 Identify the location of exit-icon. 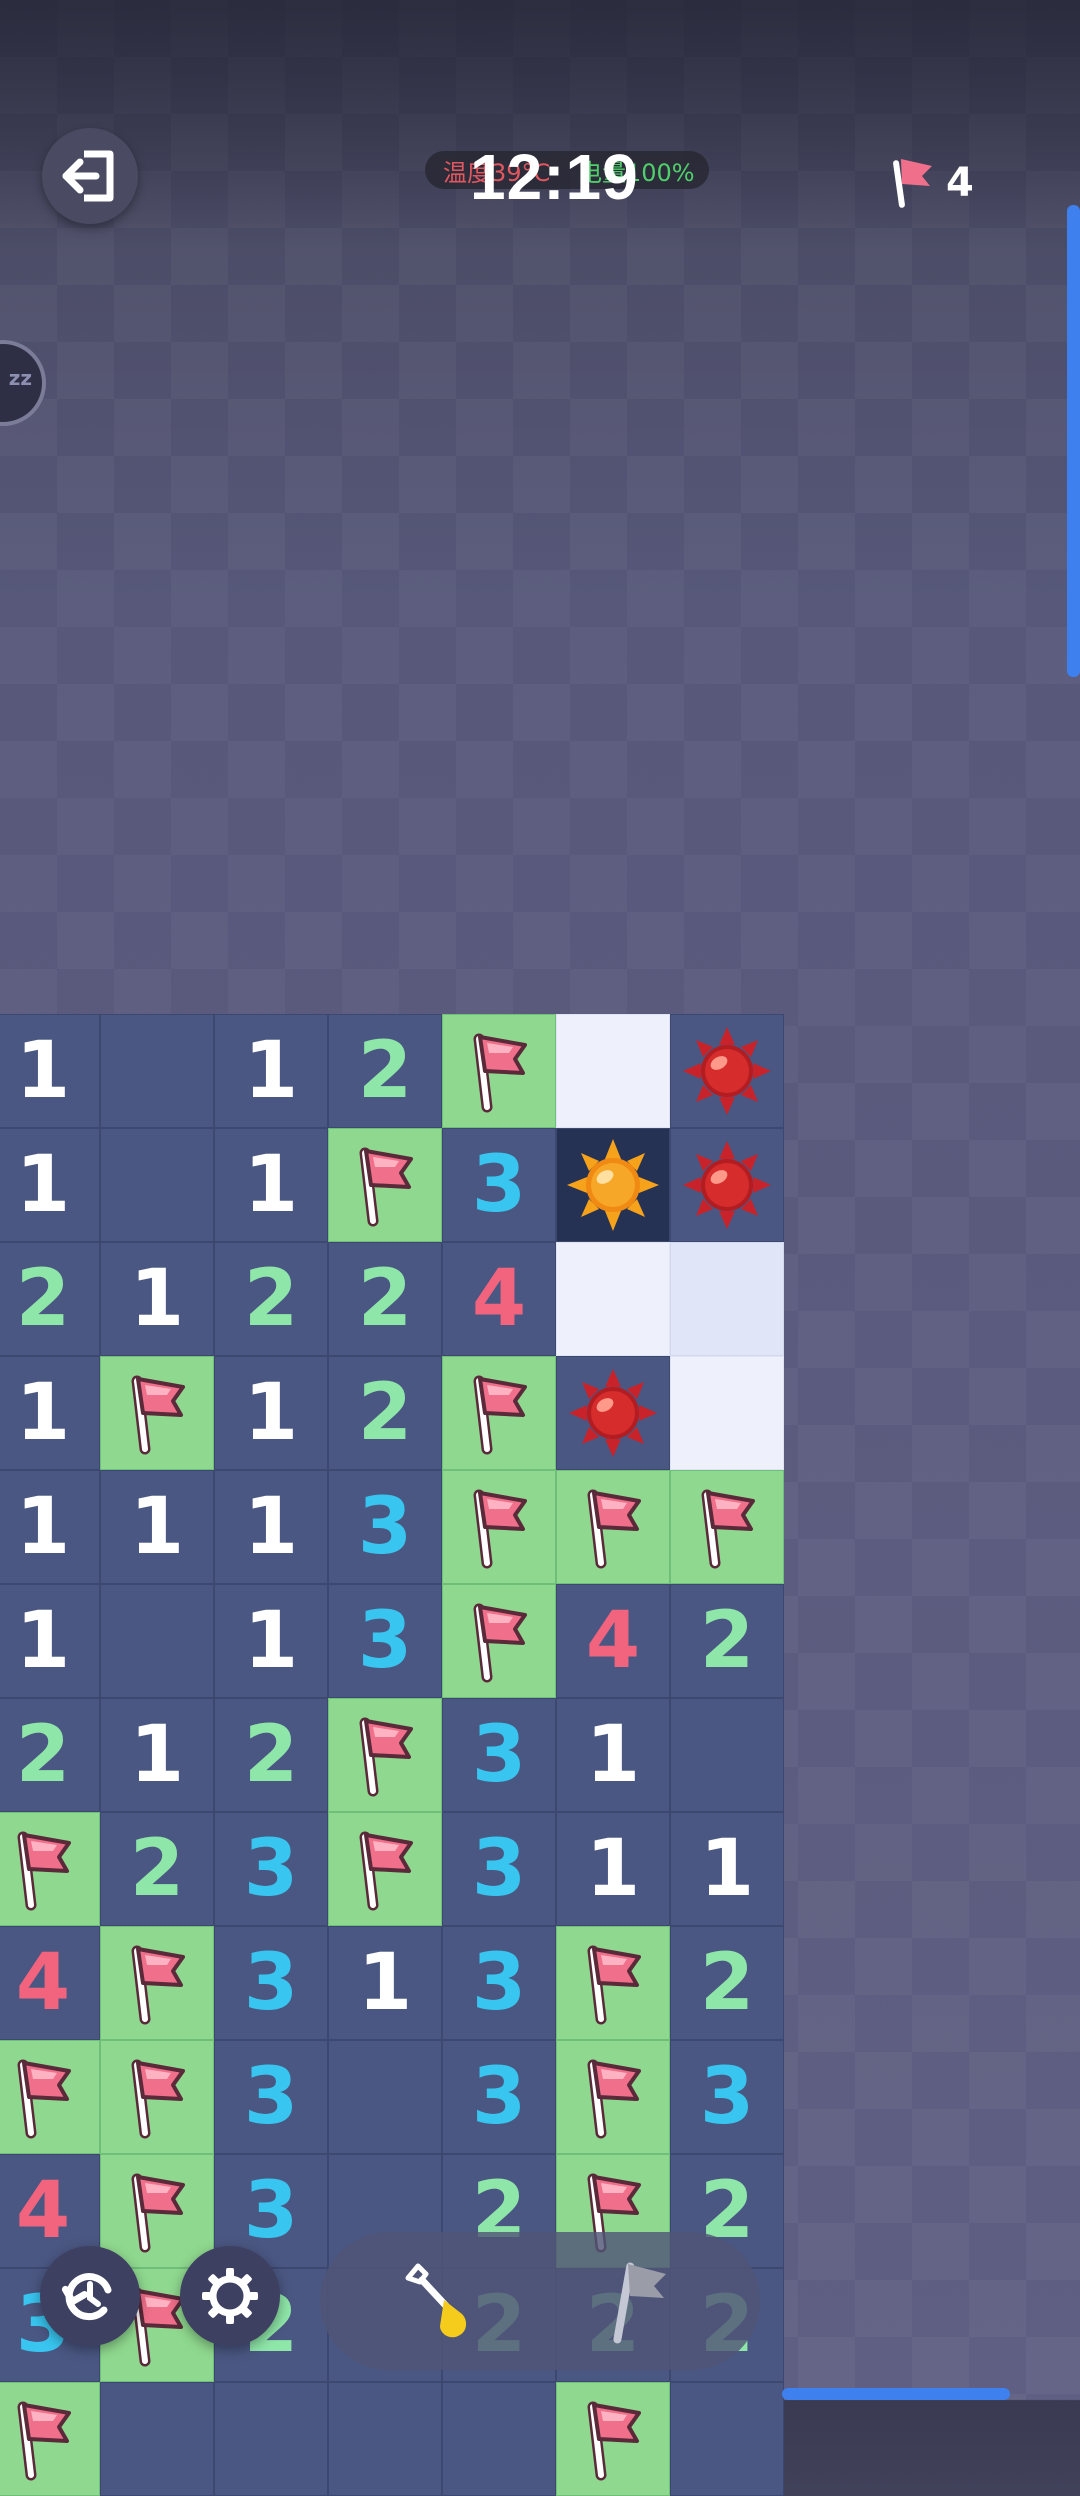
(88, 176).